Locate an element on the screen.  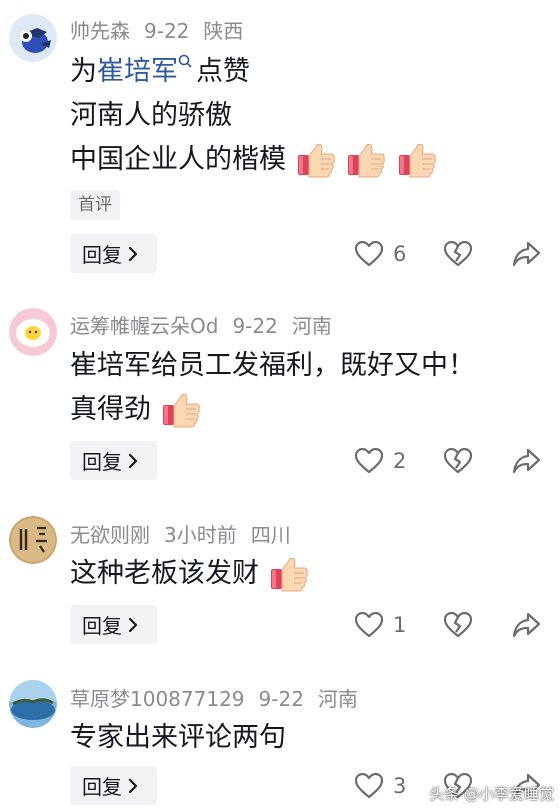
comment-actions: 6 is located at coordinates (450, 254).